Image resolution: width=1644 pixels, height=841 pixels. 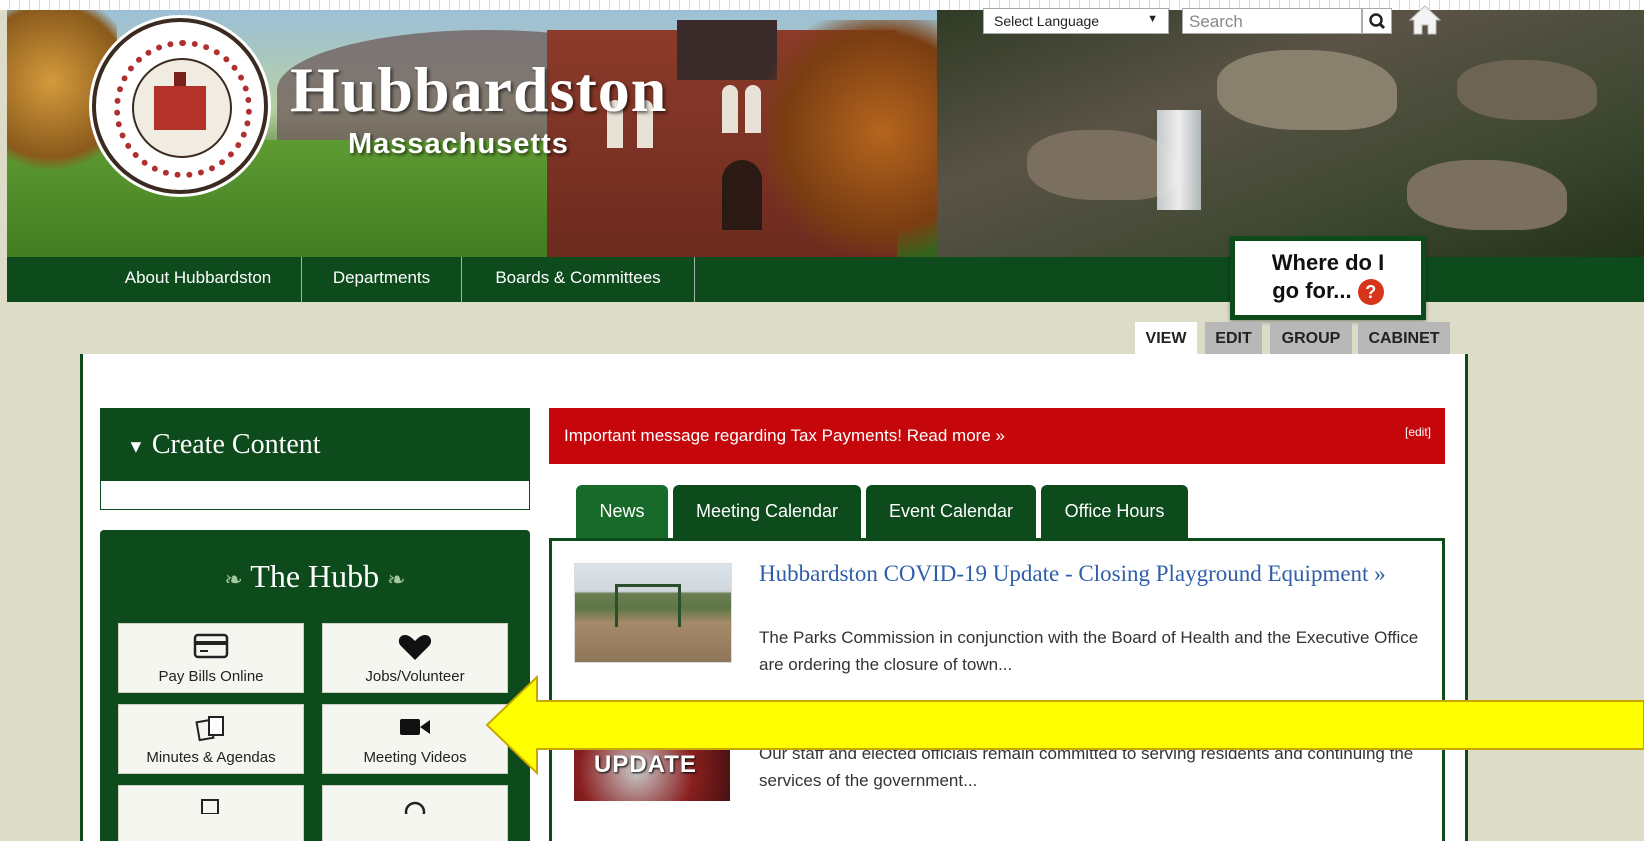 What do you see at coordinates (951, 513) in the screenshot?
I see `tab-event-calendar: Event Calendar` at bounding box center [951, 513].